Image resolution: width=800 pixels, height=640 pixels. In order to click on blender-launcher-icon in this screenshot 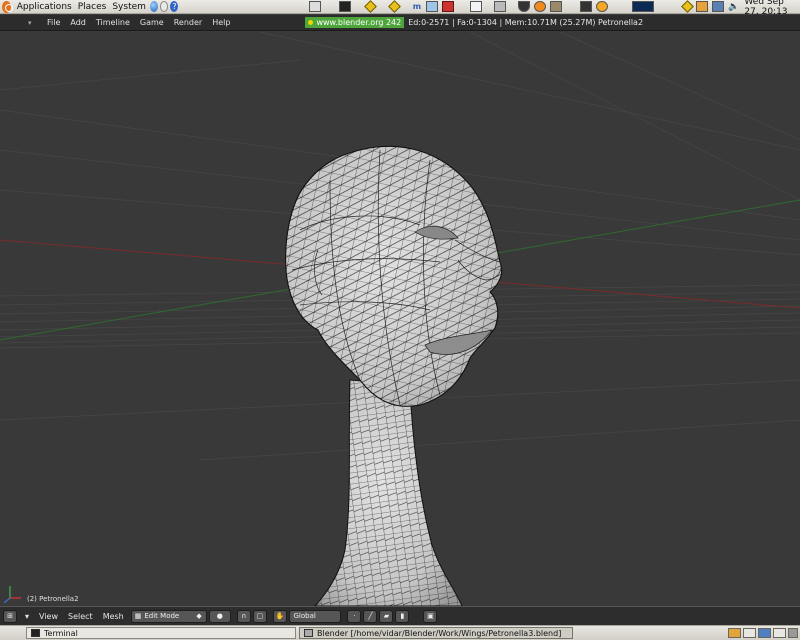, I will do `click(540, 7)`.